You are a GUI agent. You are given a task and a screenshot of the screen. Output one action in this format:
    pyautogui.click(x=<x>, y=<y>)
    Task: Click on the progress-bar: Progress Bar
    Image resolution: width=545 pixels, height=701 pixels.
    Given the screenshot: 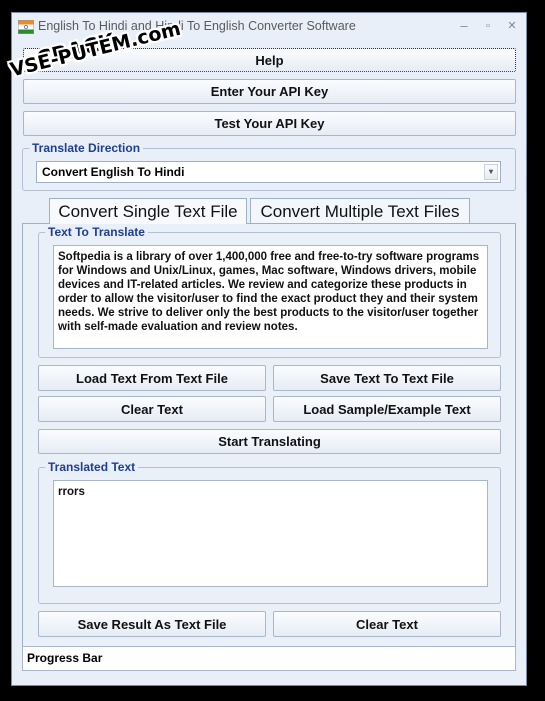 What is the action you would take?
    pyautogui.click(x=269, y=658)
    